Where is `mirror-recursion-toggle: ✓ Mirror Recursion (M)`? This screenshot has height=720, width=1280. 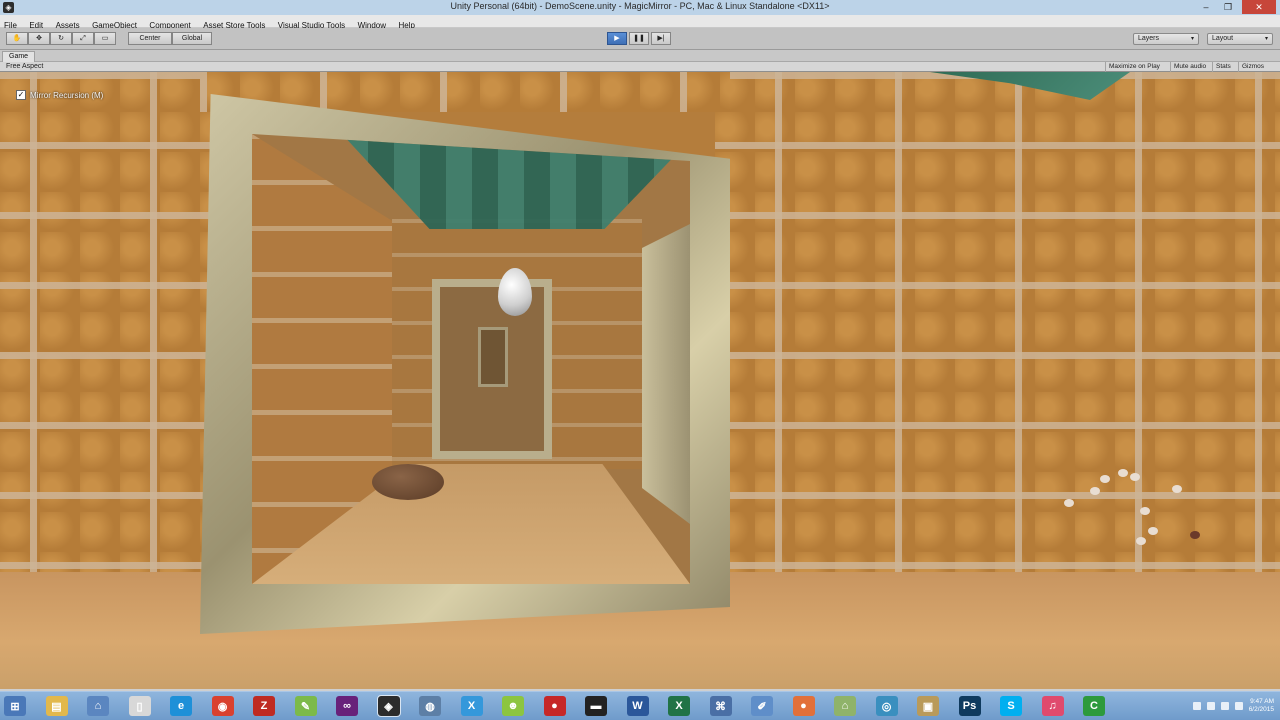
mirror-recursion-toggle: ✓ Mirror Recursion (M) is located at coordinates (59, 95).